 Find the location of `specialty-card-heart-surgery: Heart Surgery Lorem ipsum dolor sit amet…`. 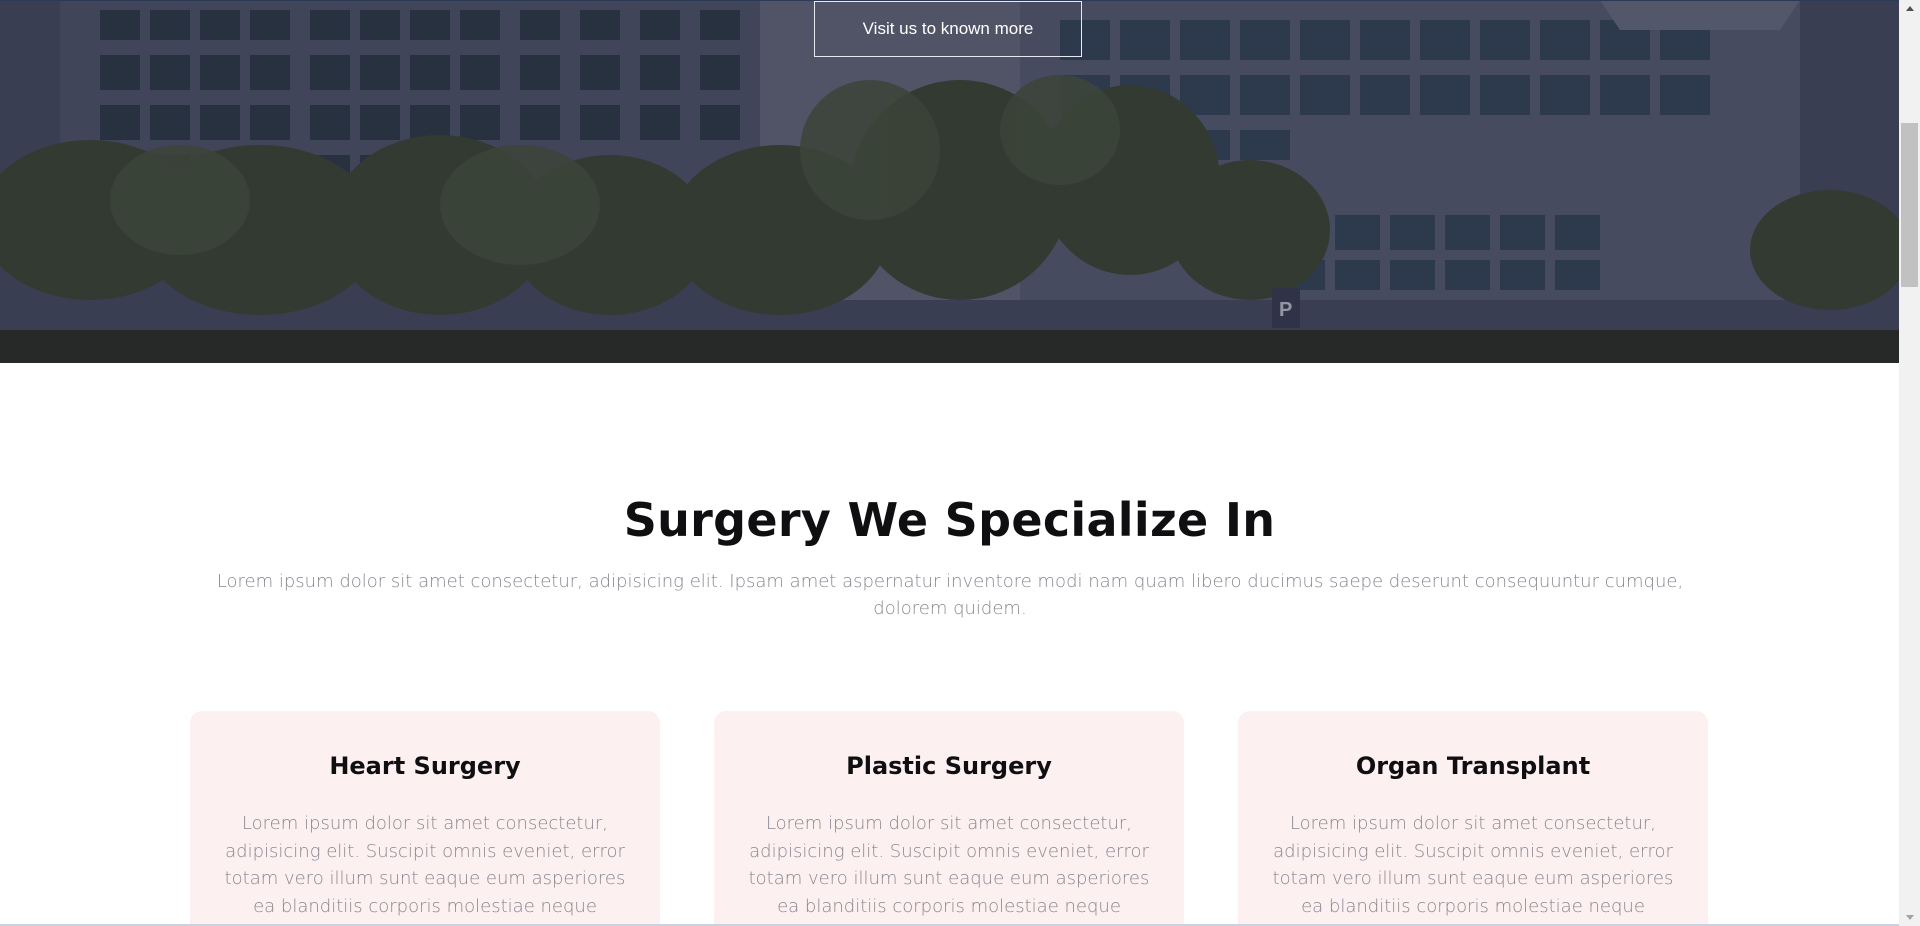

specialty-card-heart-surgery: Heart Surgery Lorem ipsum dolor sit amet… is located at coordinates (425, 818).